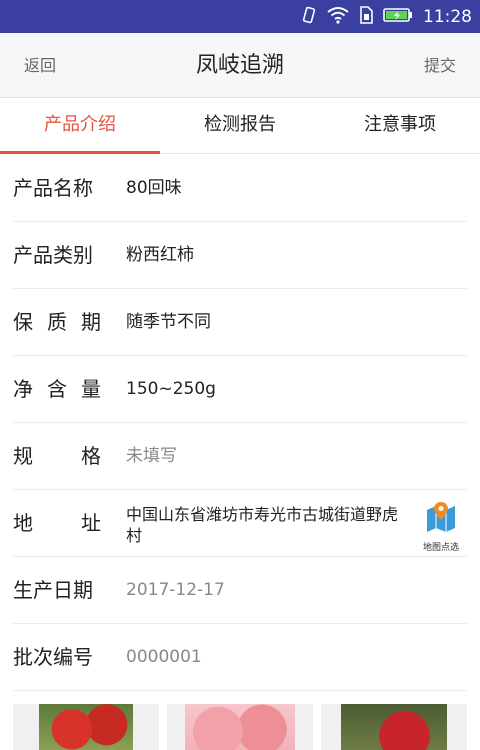 Image resolution: width=480 pixels, height=750 pixels. Describe the element at coordinates (164, 657) in the screenshot. I see `field-value: 0000001` at that location.